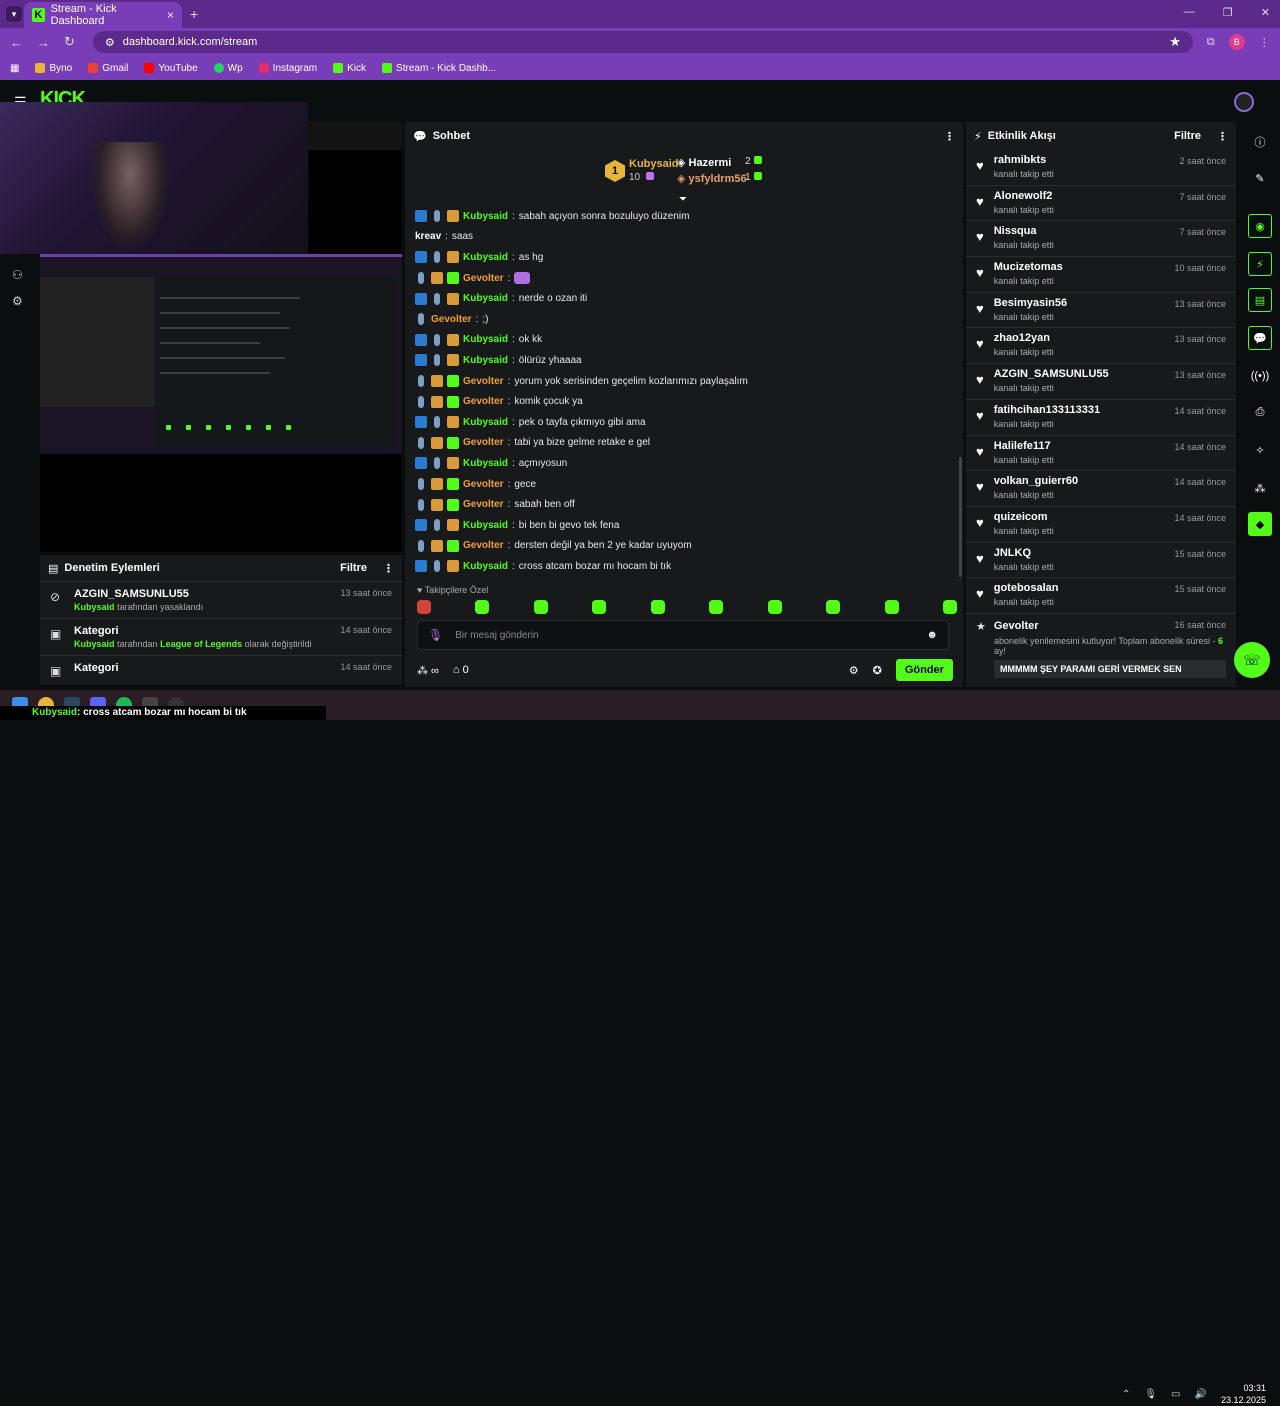 The width and height of the screenshot is (1280, 1406). What do you see at coordinates (1150, 1394) in the screenshot?
I see `mic-tray-icon: 🎙` at bounding box center [1150, 1394].